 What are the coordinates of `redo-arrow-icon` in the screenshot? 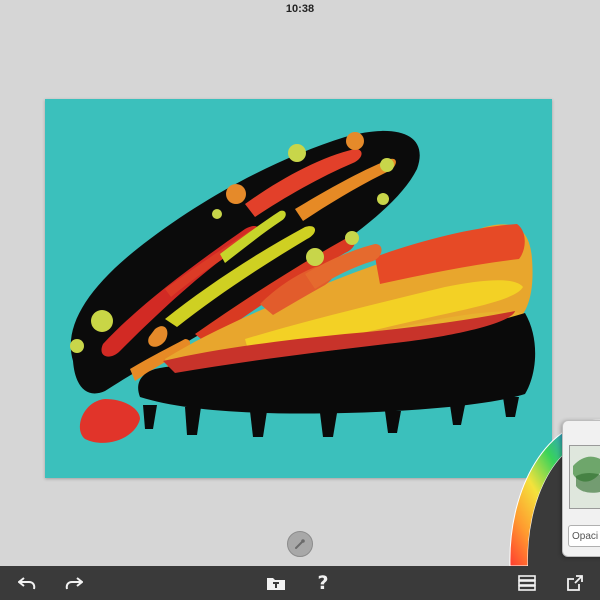 It's located at (74, 583).